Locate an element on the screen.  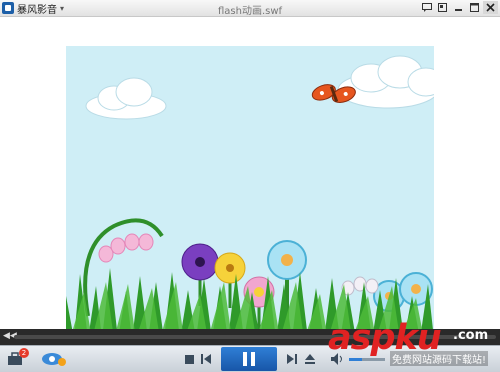
watermark: aspku .com 免费网站源码下载站! is located at coordinates (414, 344).